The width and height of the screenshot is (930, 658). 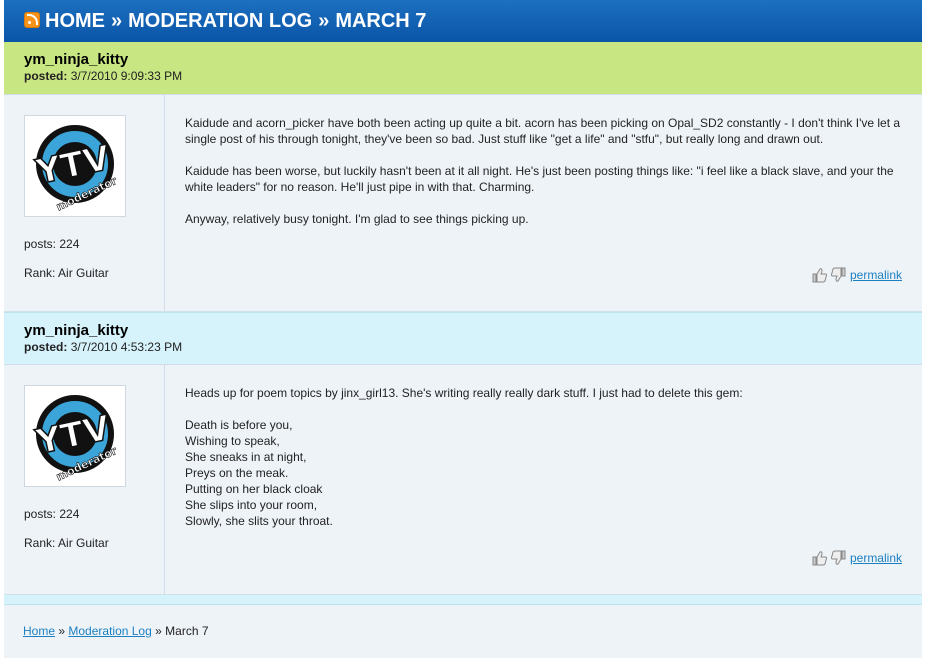 What do you see at coordinates (126, 347) in the screenshot?
I see `posted-value: 3/7/2010 4:53:23 PM` at bounding box center [126, 347].